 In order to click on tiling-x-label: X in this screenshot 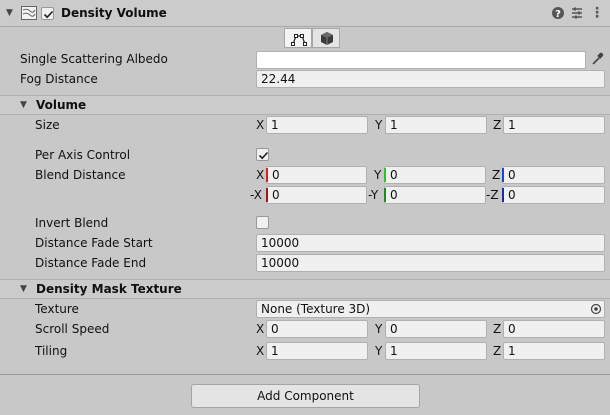, I will do `click(260, 351)`.